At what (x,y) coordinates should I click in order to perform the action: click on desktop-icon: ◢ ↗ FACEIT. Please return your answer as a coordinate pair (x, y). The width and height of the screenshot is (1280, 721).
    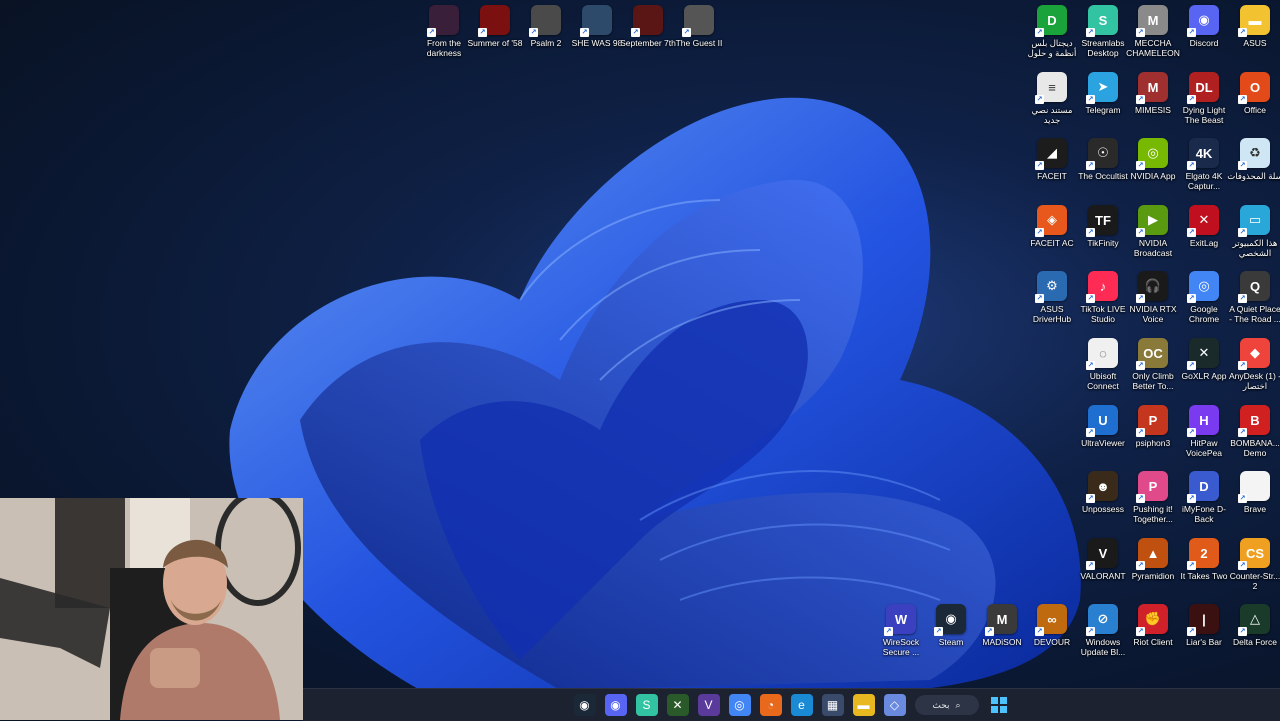
    Looking at the image, I should click on (1052, 159).